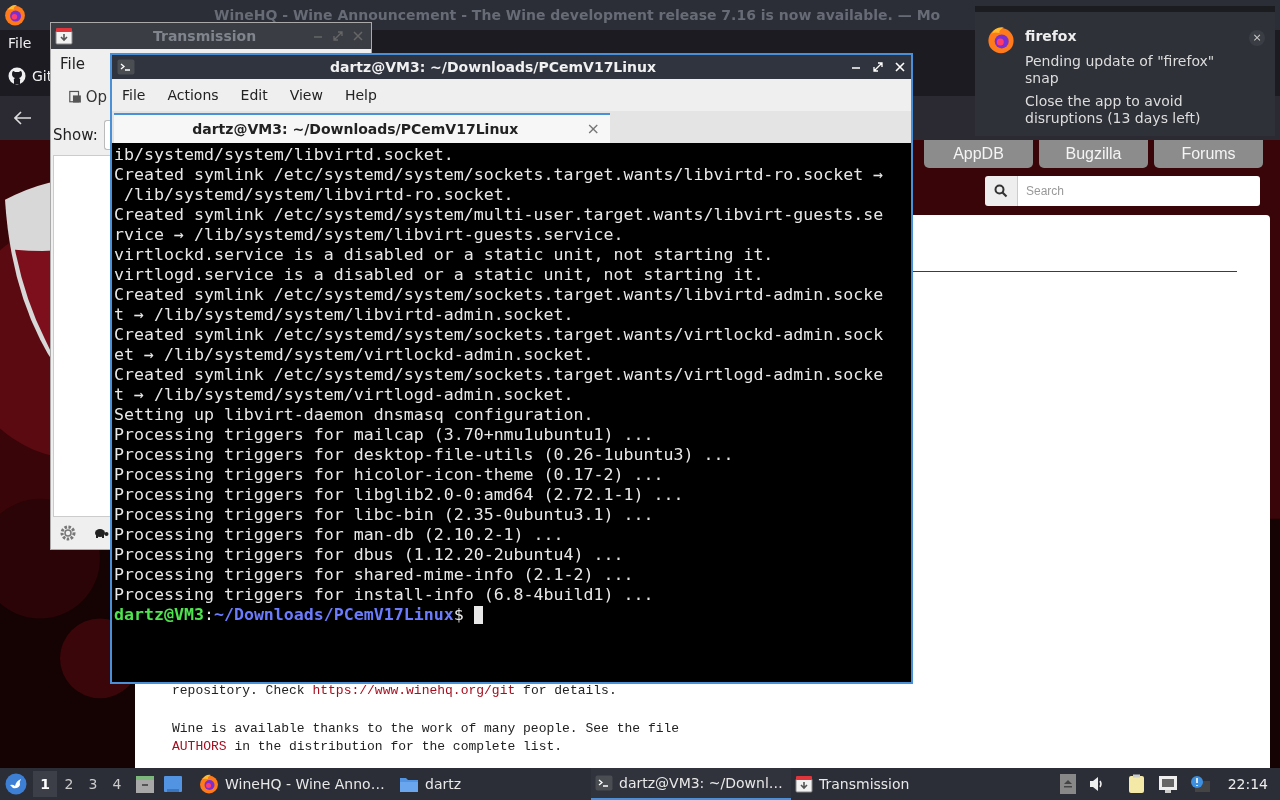 The image size is (1280, 800). I want to click on menu-item: Edit, so click(254, 95).